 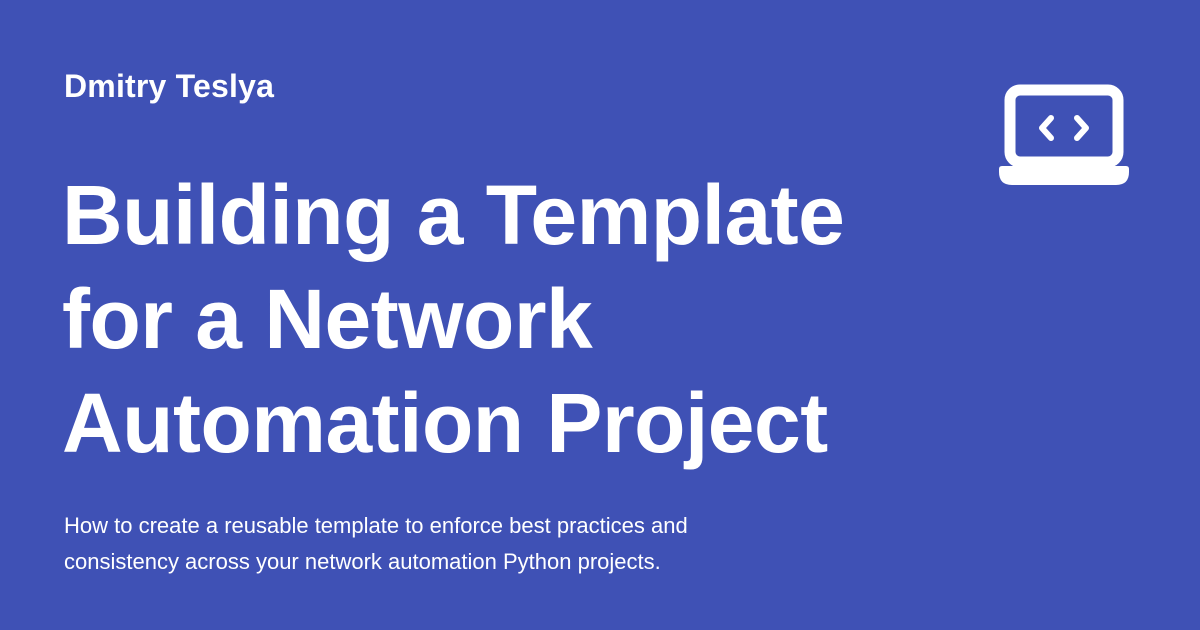 I want to click on laptop-code-icon, so click(x=1064, y=134).